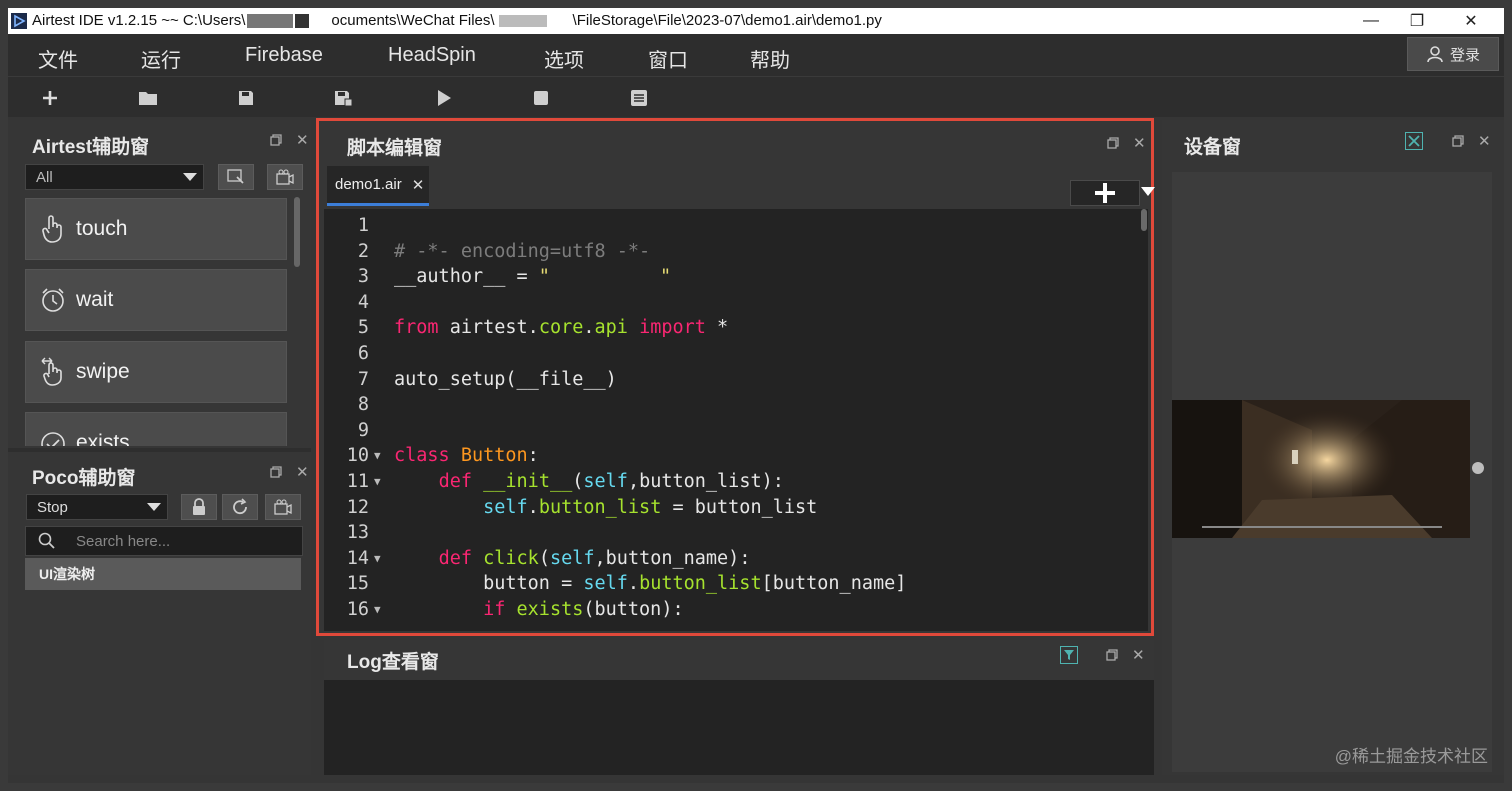 The height and width of the screenshot is (791, 1512). Describe the element at coordinates (156, 429) in the screenshot. I see `api-exists-item: exists` at that location.